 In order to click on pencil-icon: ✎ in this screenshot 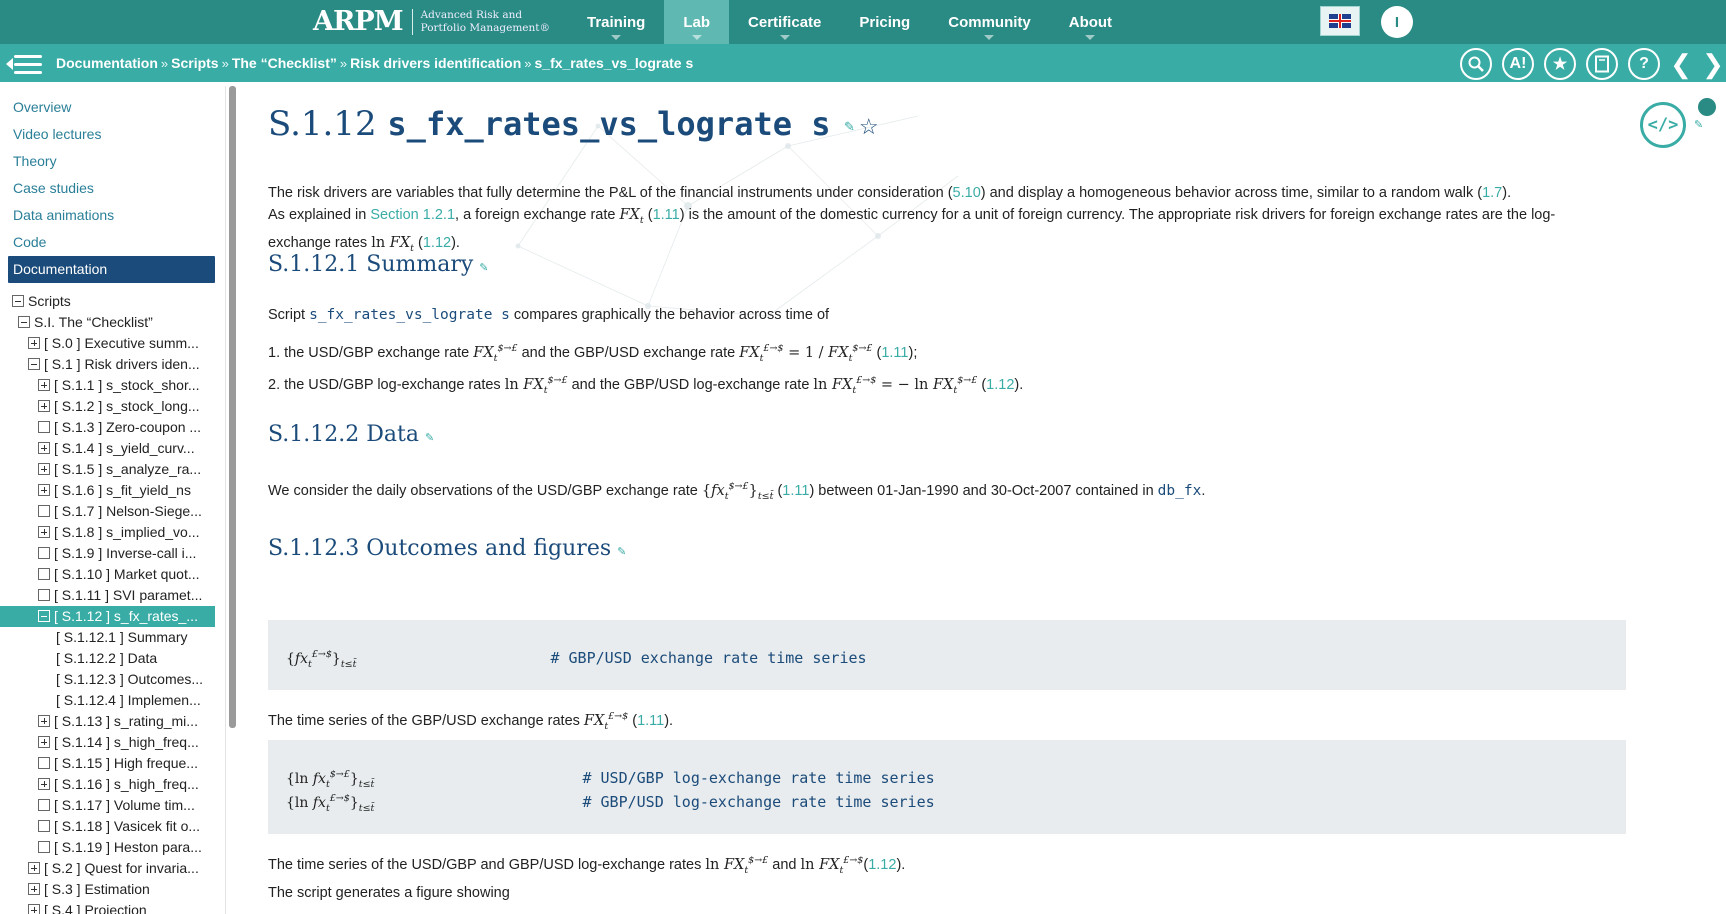, I will do `click(1698, 124)`.